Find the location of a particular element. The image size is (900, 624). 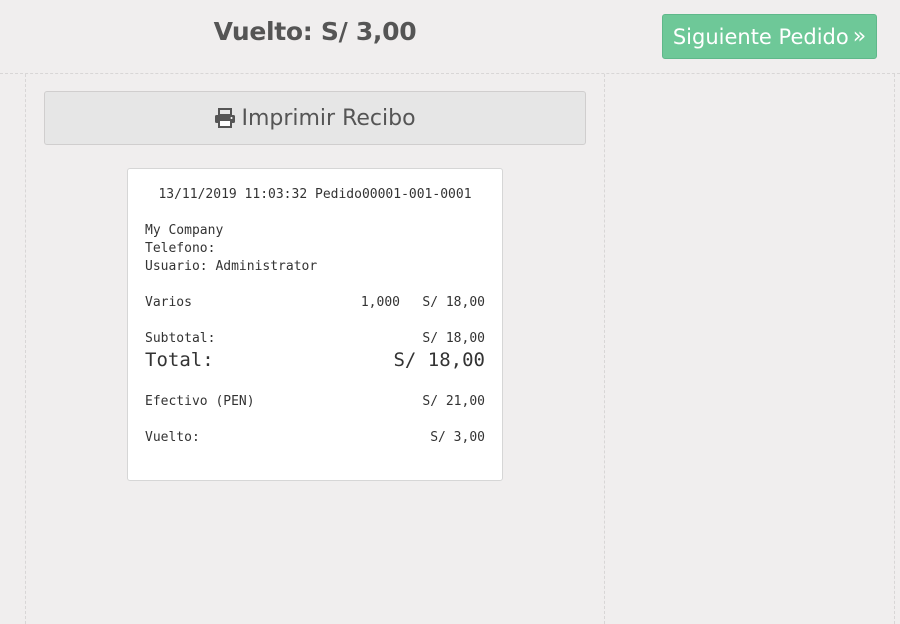

receipt-item-qty: 1,000 is located at coordinates (380, 302).